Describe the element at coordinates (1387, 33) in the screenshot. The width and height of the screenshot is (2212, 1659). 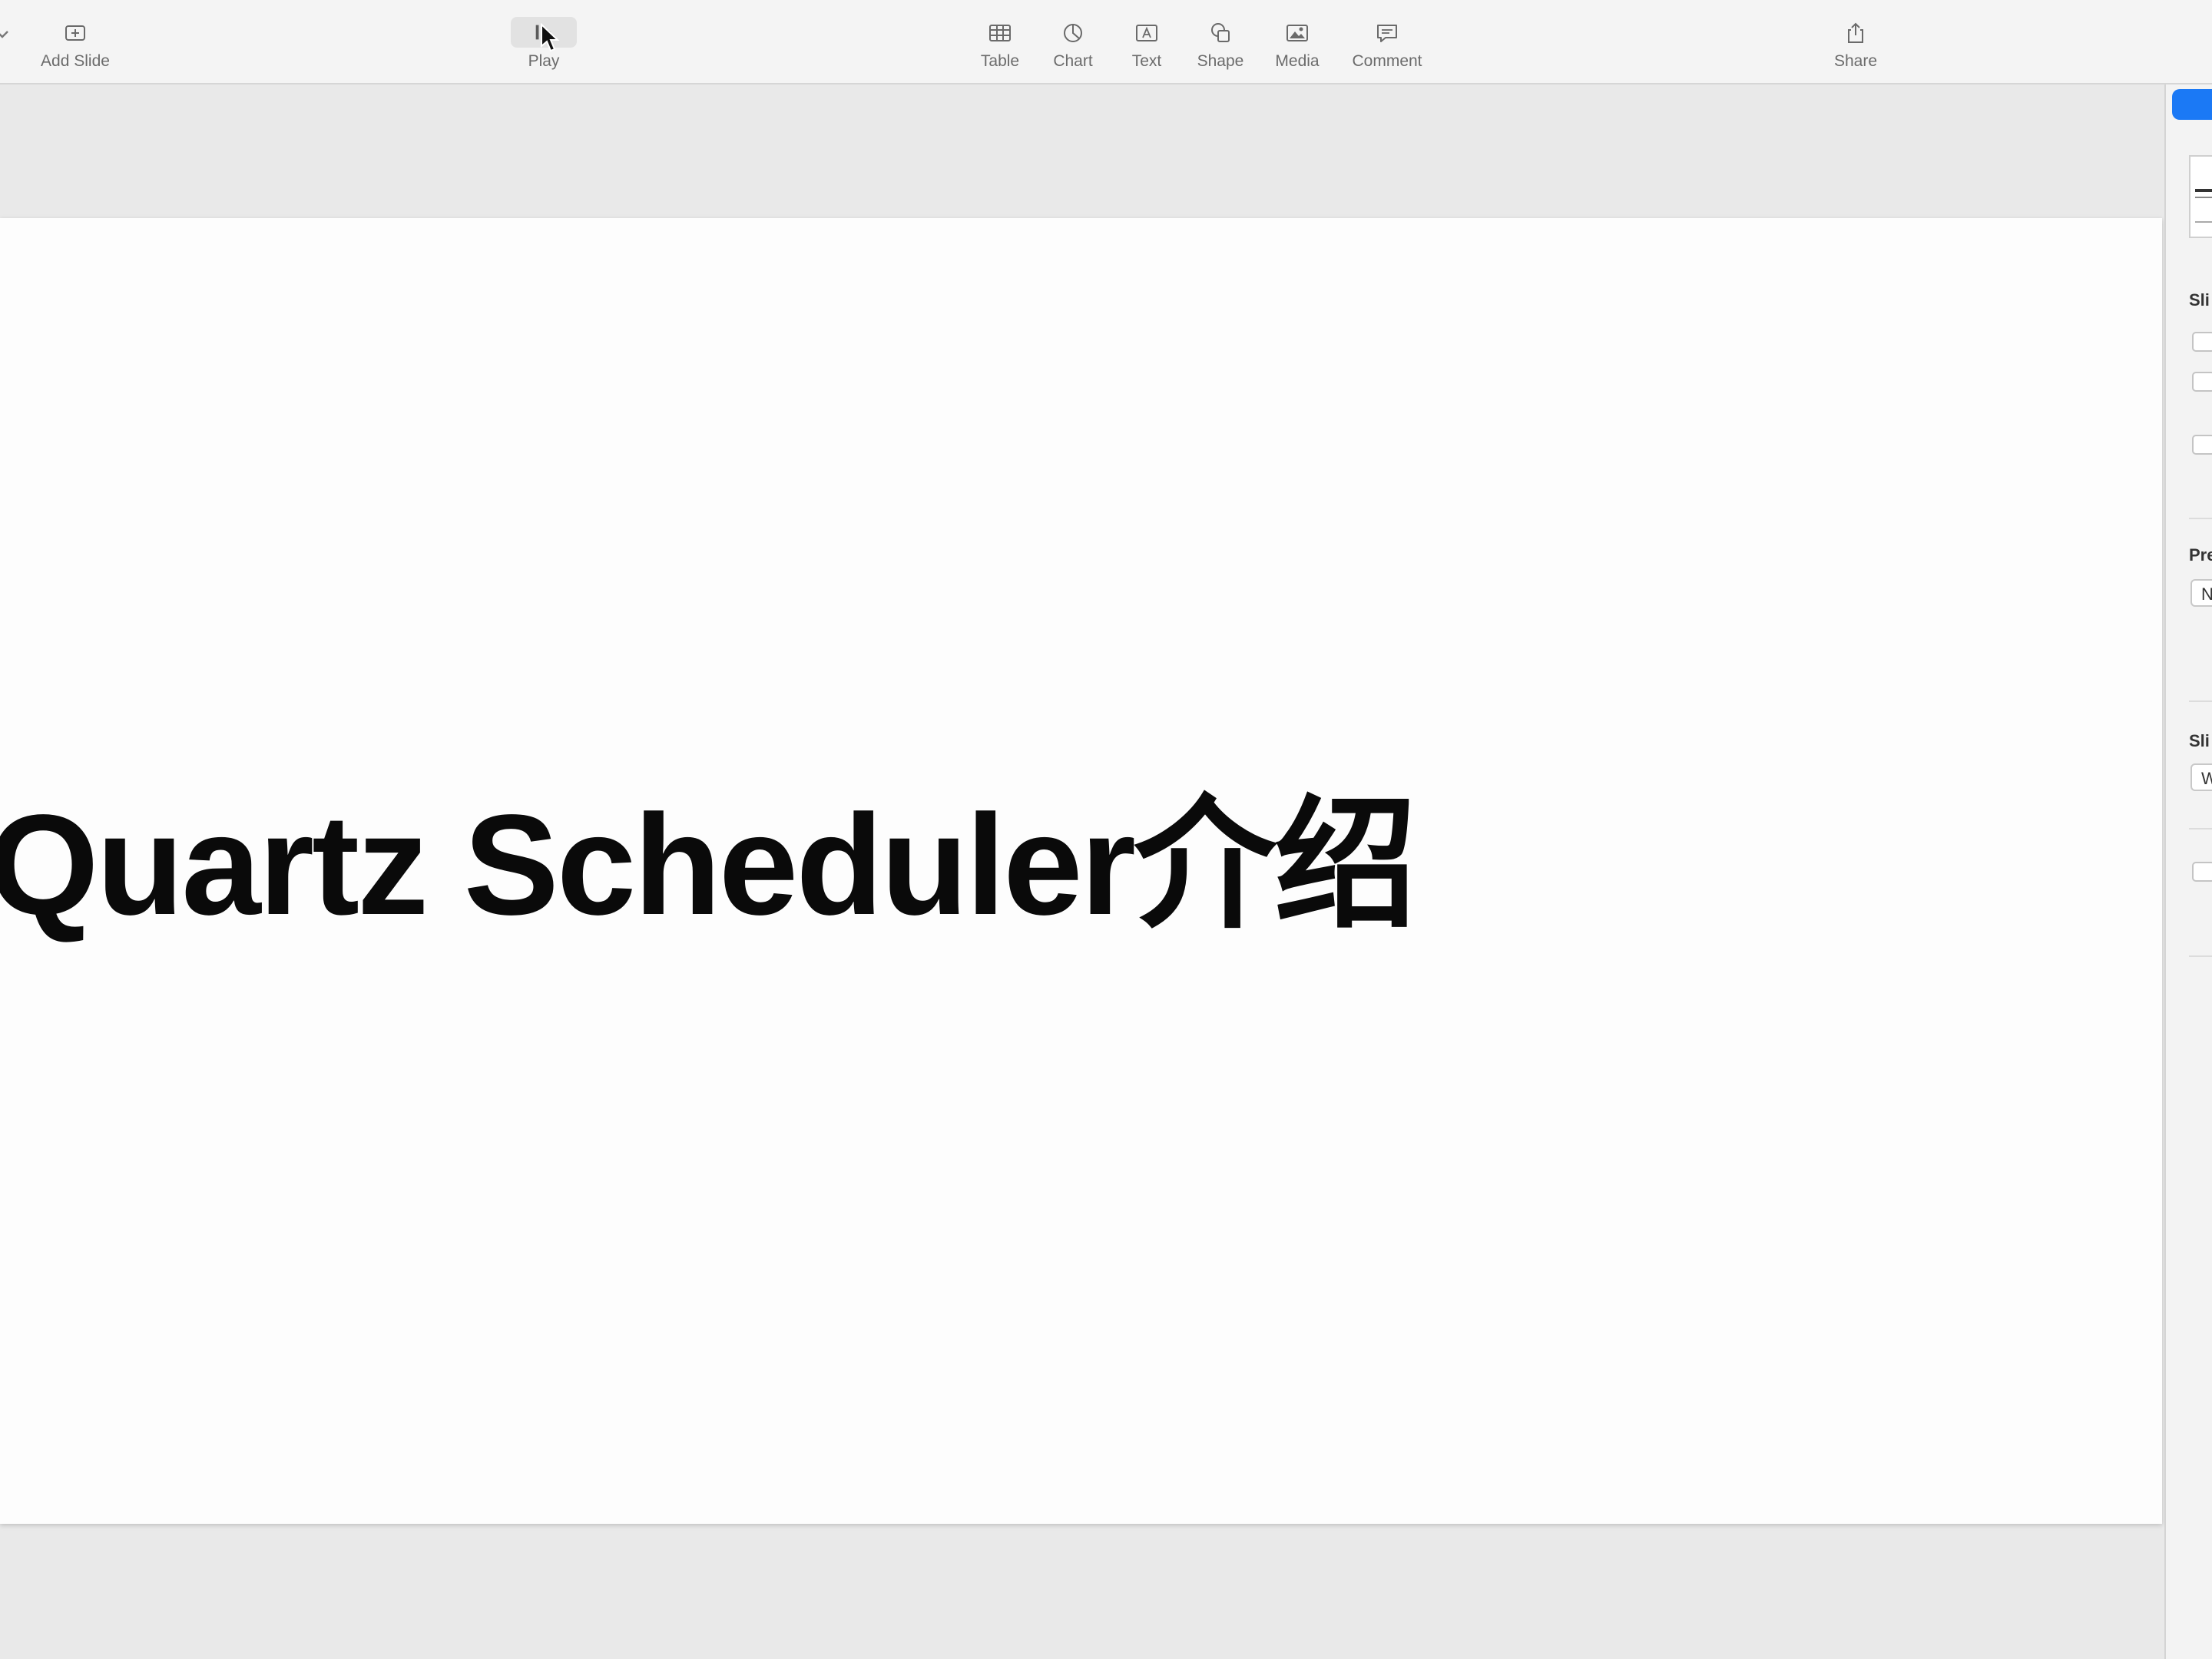
I see `comment-icon` at that location.